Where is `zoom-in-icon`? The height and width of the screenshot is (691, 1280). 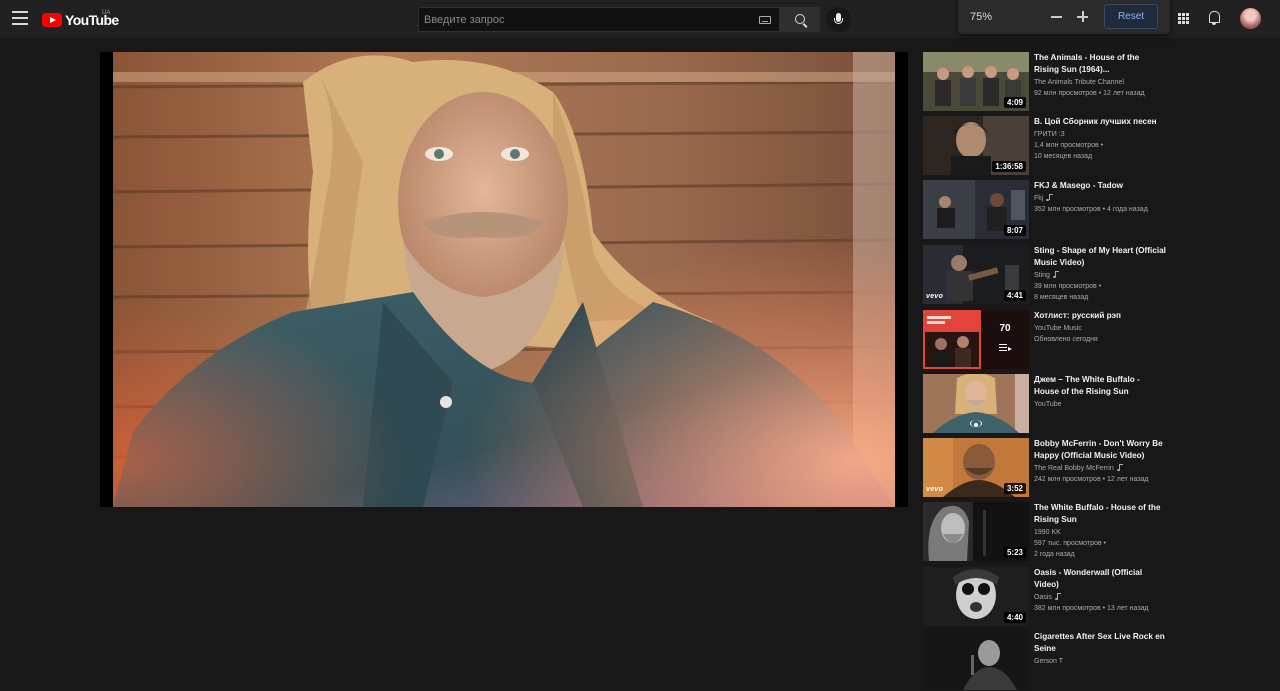
zoom-in-icon is located at coordinates (1083, 16).